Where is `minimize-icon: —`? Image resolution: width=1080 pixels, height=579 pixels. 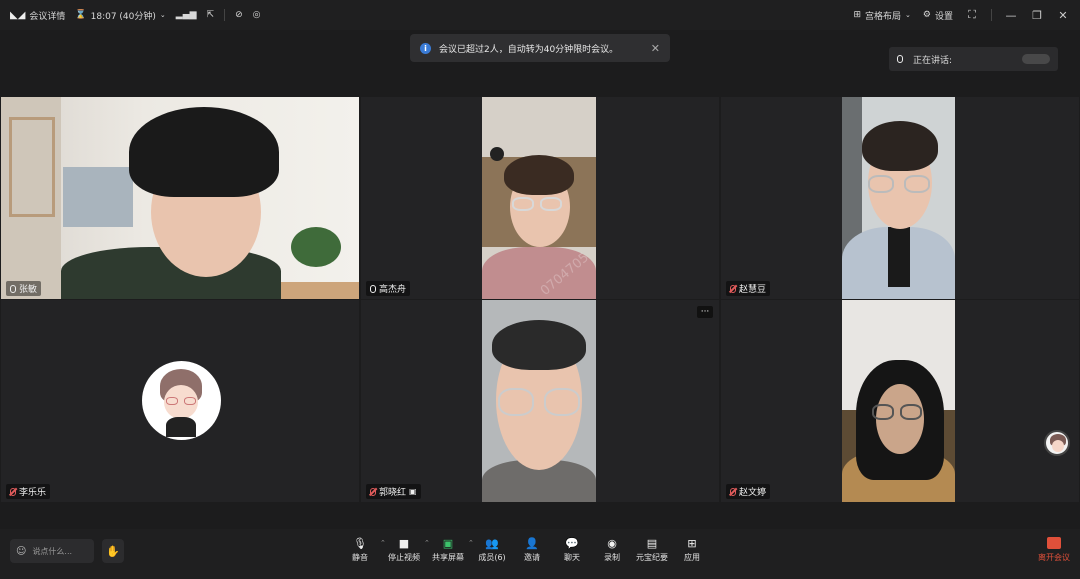 minimize-icon: — is located at coordinates (1011, 15).